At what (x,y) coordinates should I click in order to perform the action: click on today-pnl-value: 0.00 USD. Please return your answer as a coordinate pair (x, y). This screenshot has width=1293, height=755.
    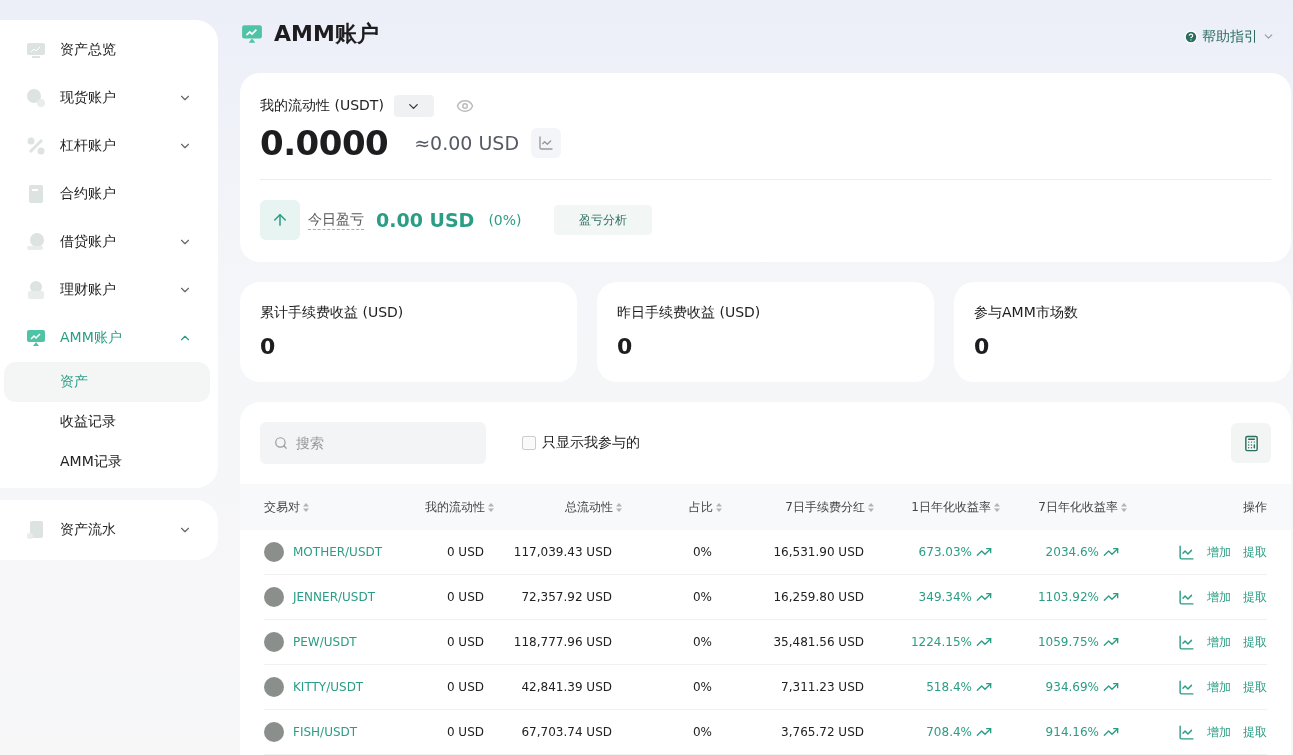
    Looking at the image, I should click on (425, 220).